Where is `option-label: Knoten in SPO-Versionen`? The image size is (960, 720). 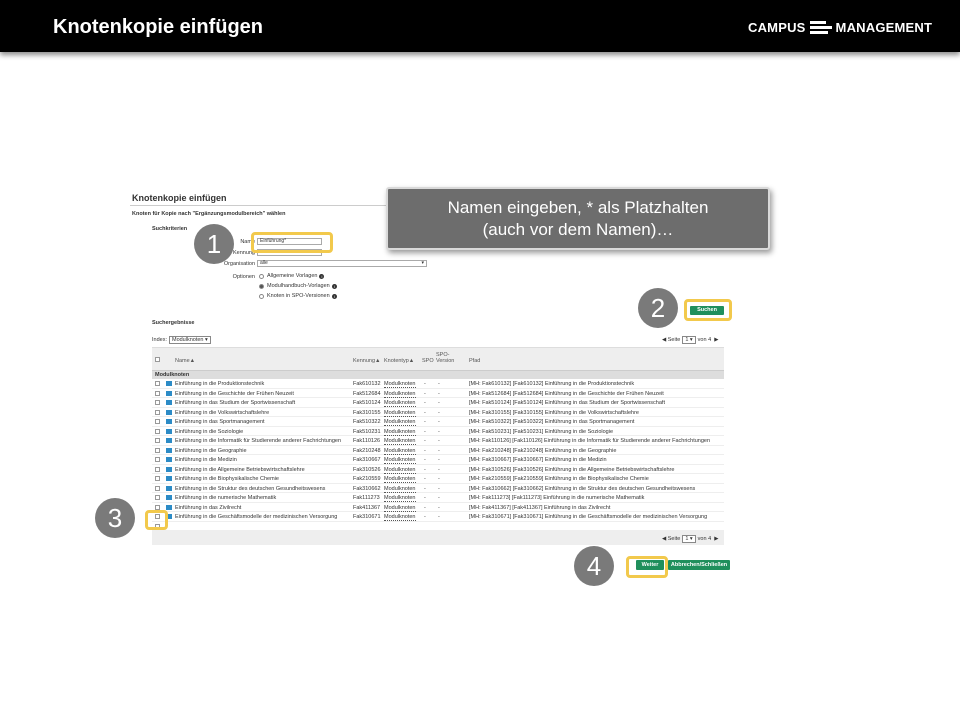
option-label: Knoten in SPO-Versionen is located at coordinates (298, 296).